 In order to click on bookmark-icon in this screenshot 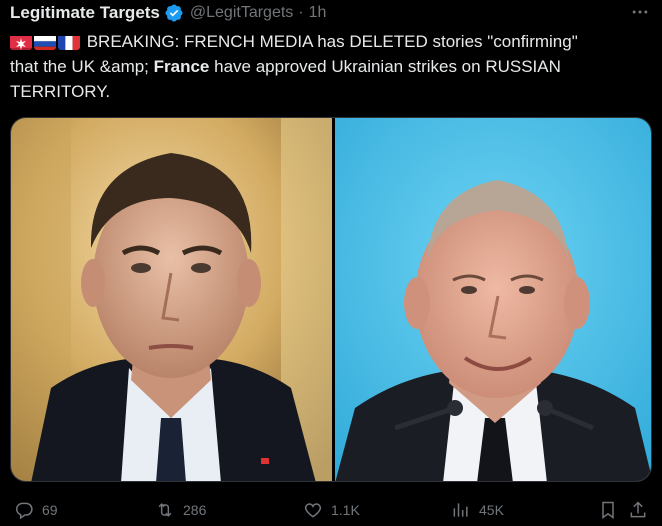, I will do `click(608, 510)`.